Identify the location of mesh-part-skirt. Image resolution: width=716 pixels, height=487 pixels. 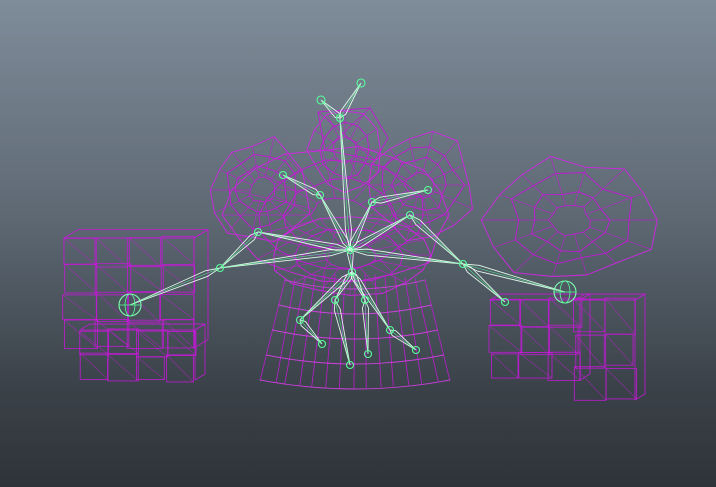
(355, 331).